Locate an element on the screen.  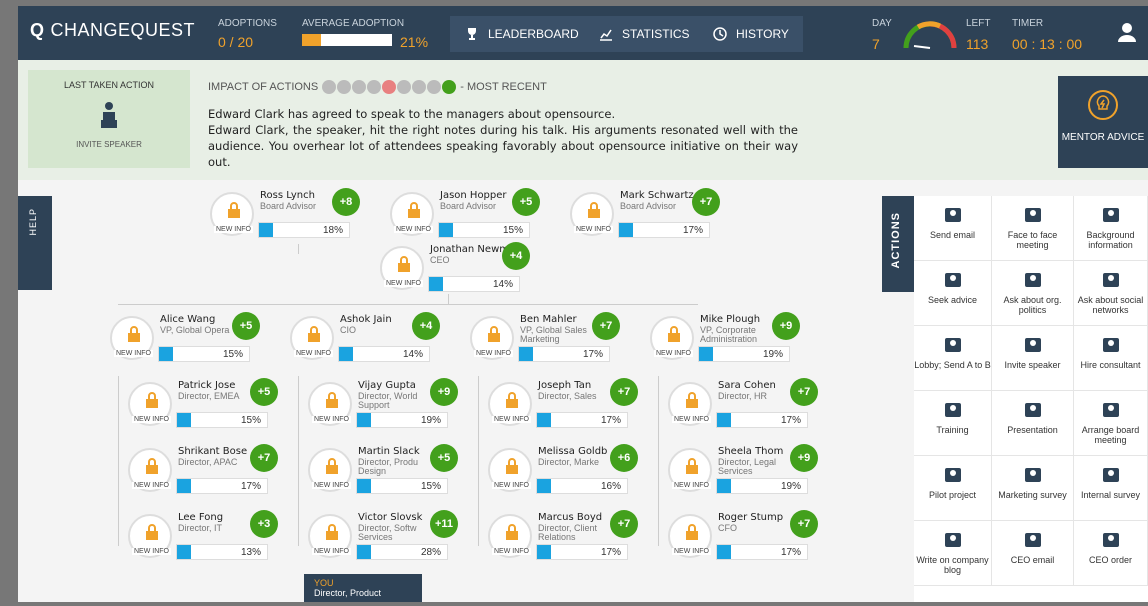
person-card: NEW INFO Jason Hopper Board Advisor 15% +5 is located at coordinates (465, 216).